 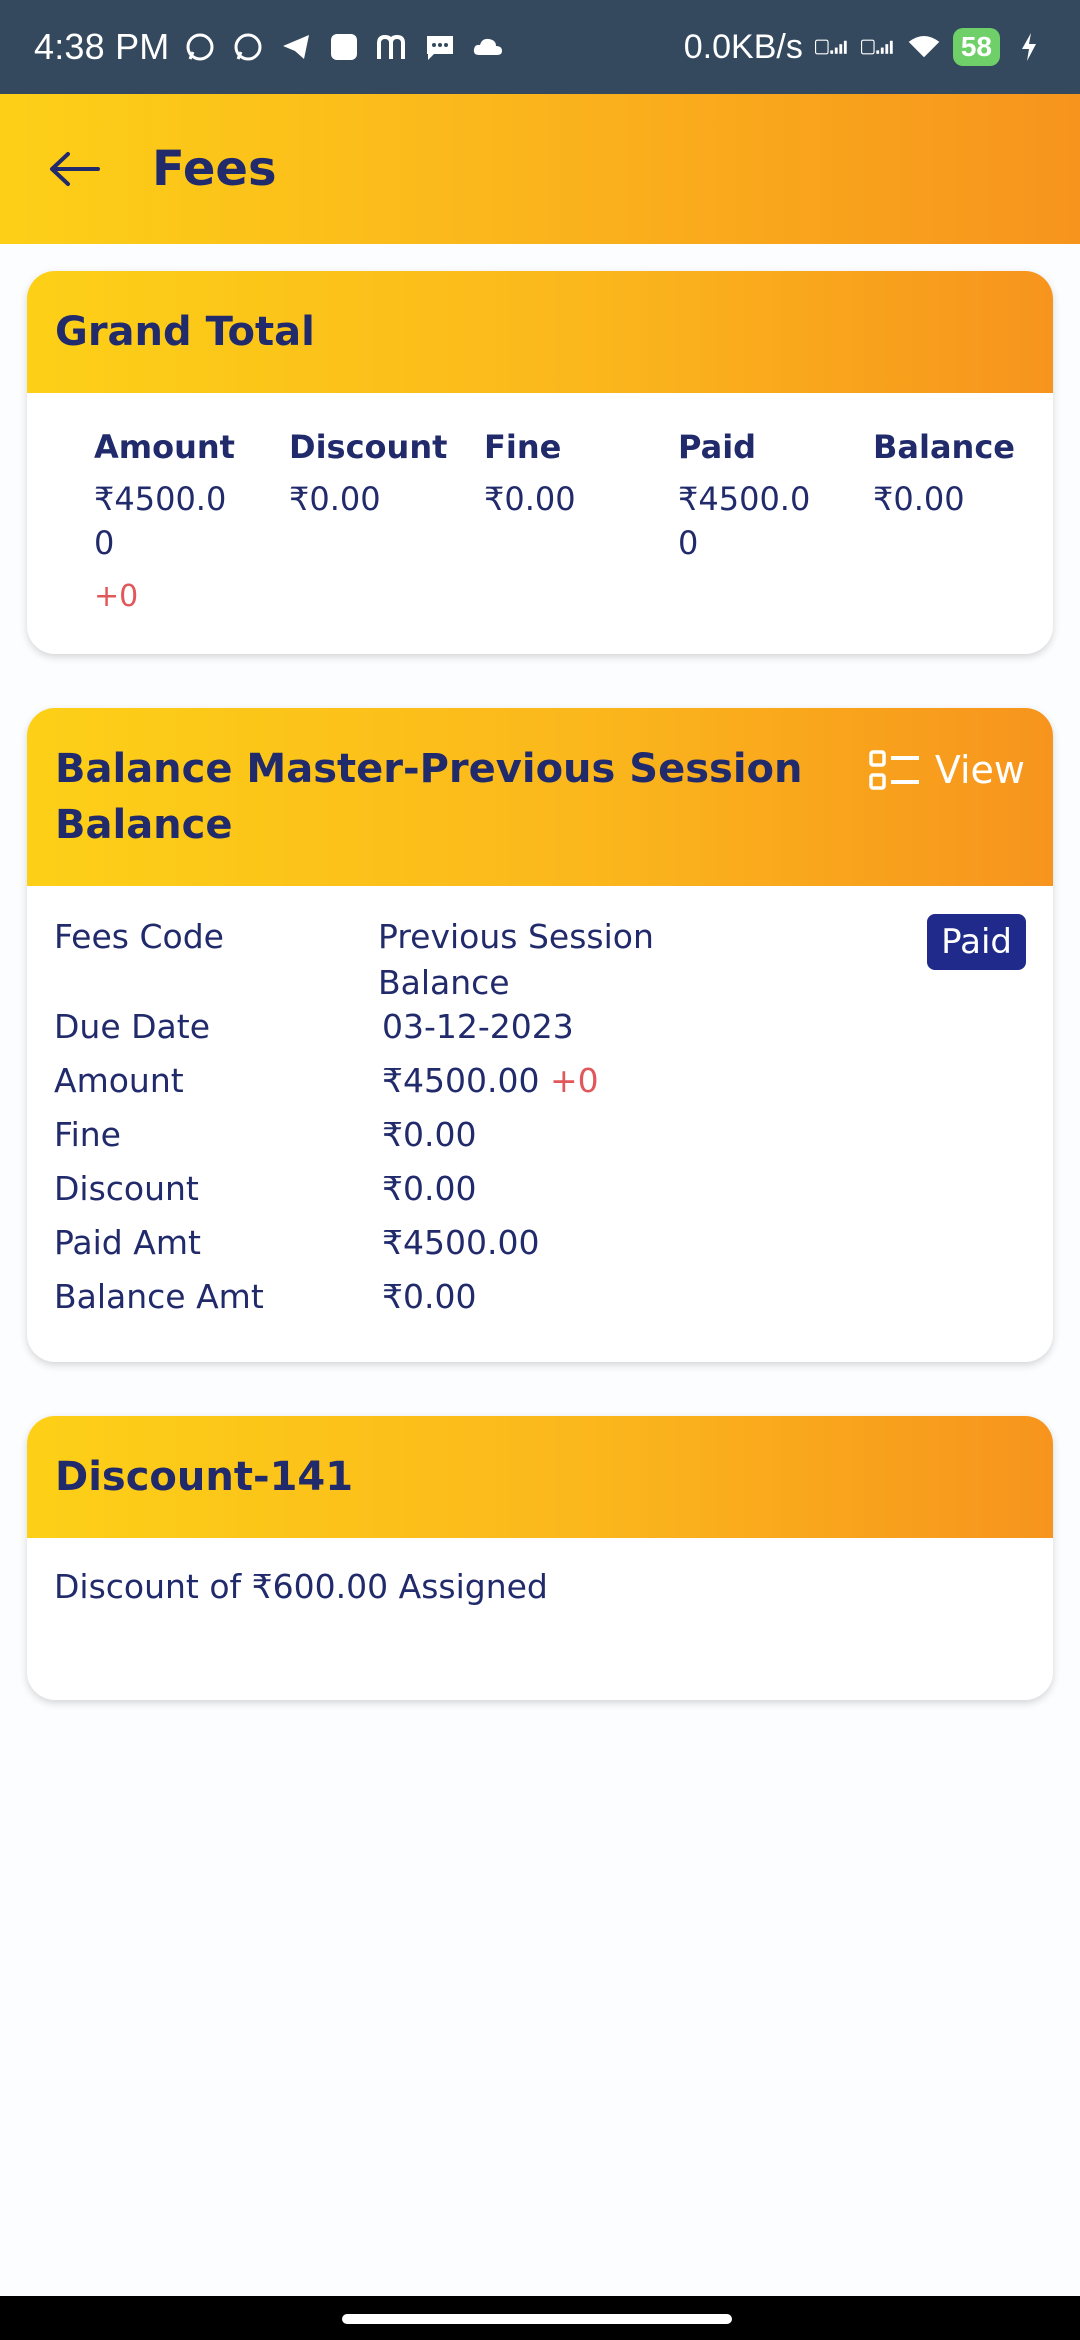 I want to click on gt-col-discount: Discount ₹0.00, so click(x=368, y=473).